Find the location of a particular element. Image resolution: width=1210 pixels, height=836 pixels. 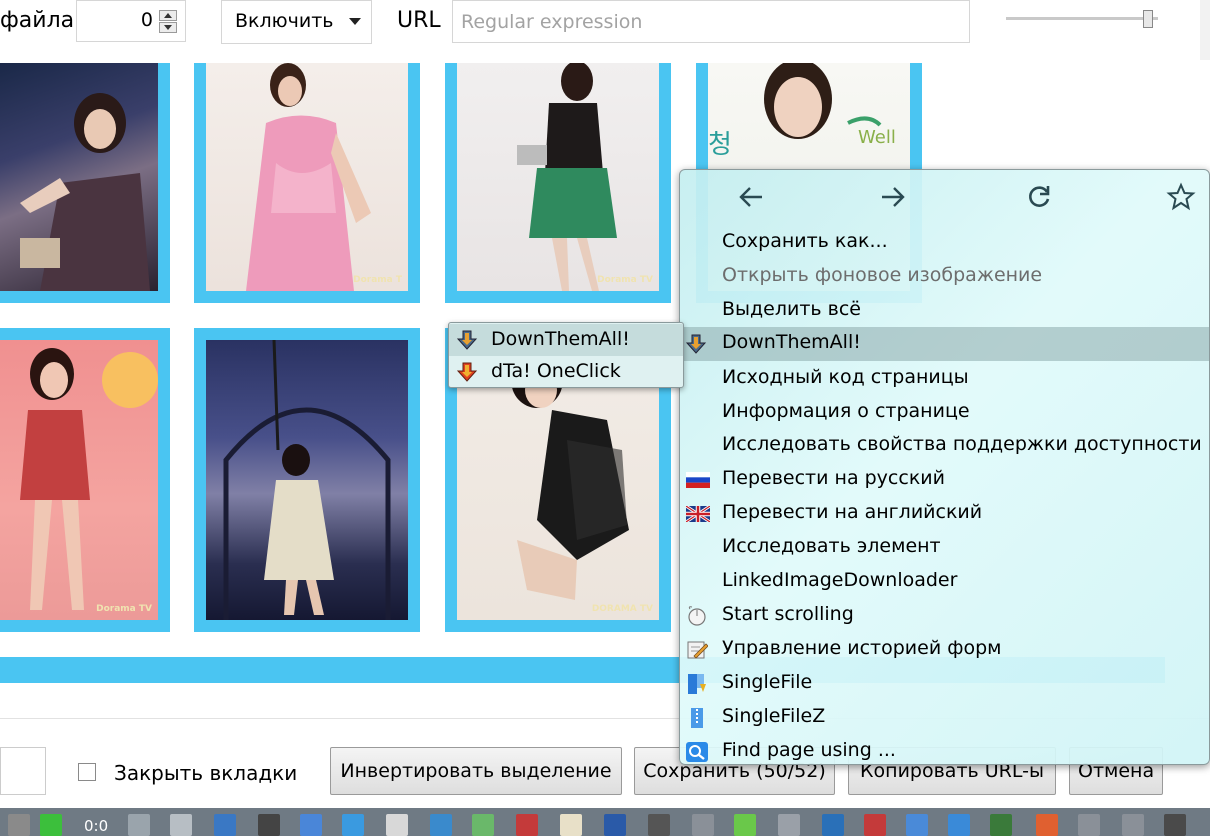

menu-item-label: Открыть фоновое изображение is located at coordinates (882, 275).